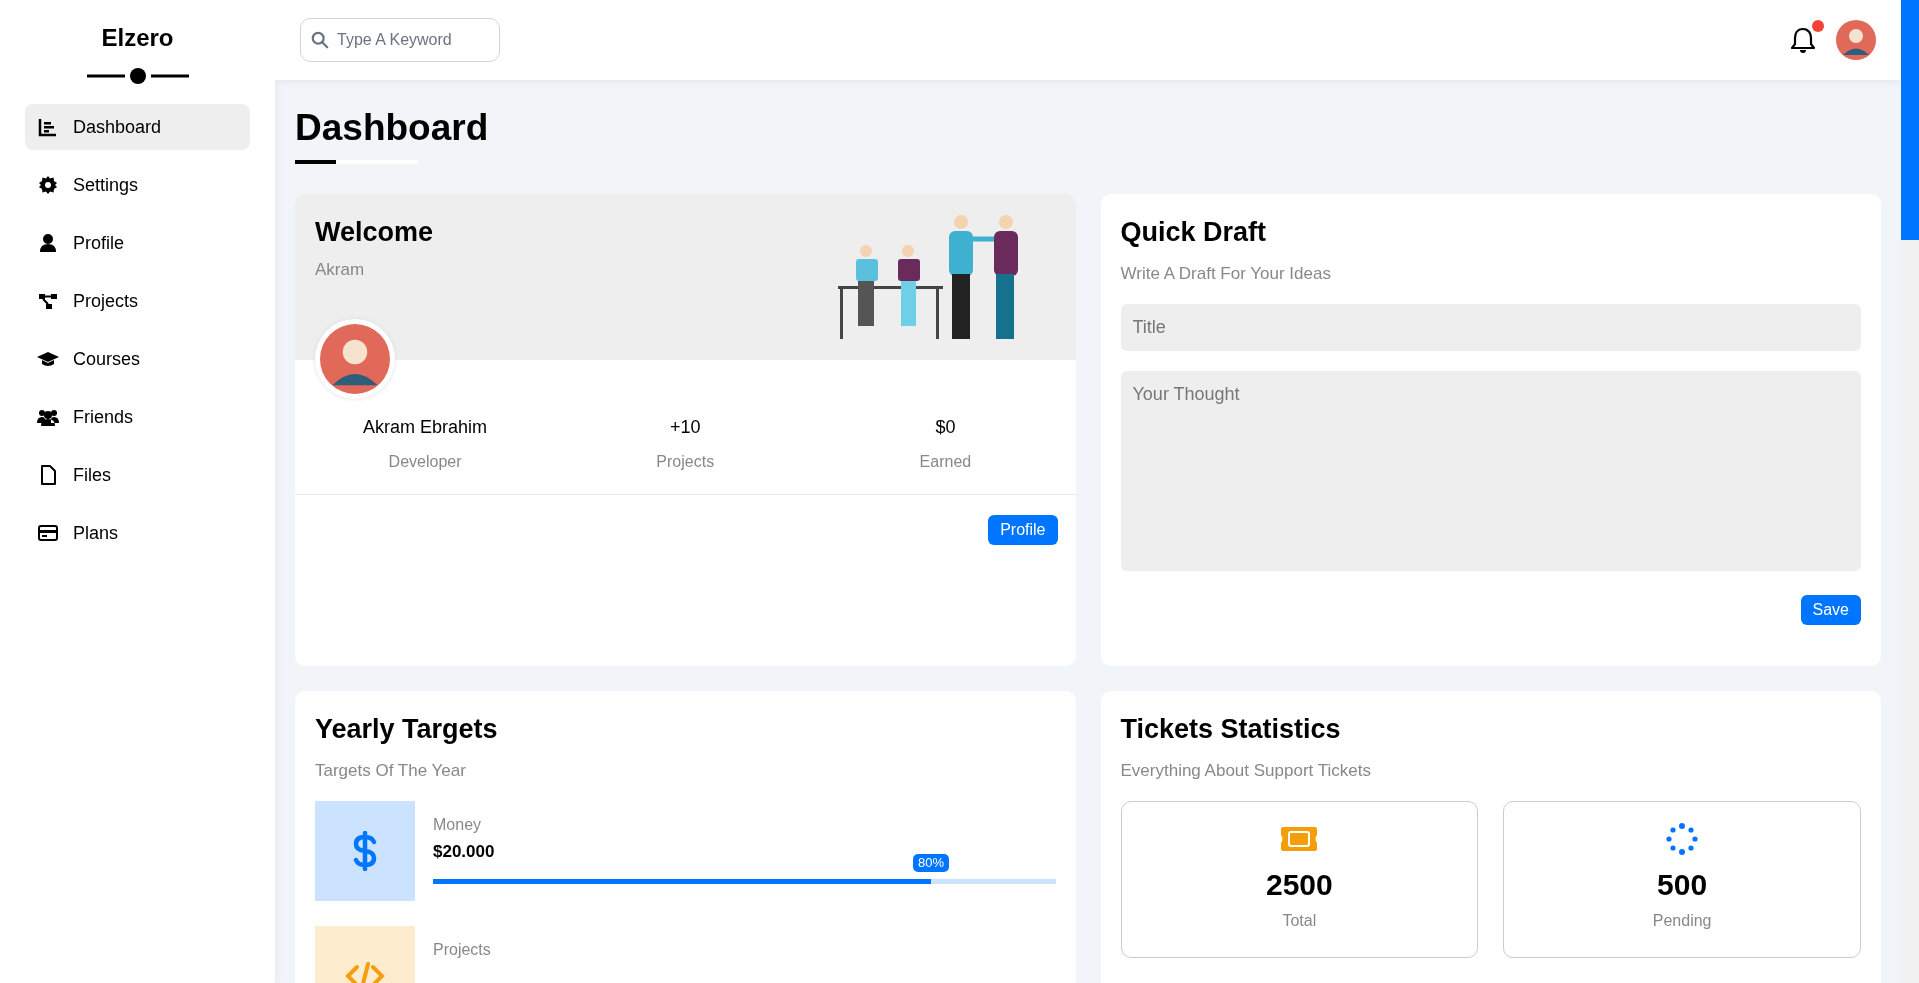 The image size is (1919, 983). Describe the element at coordinates (1490, 328) in the screenshot. I see `title-field: Title` at that location.